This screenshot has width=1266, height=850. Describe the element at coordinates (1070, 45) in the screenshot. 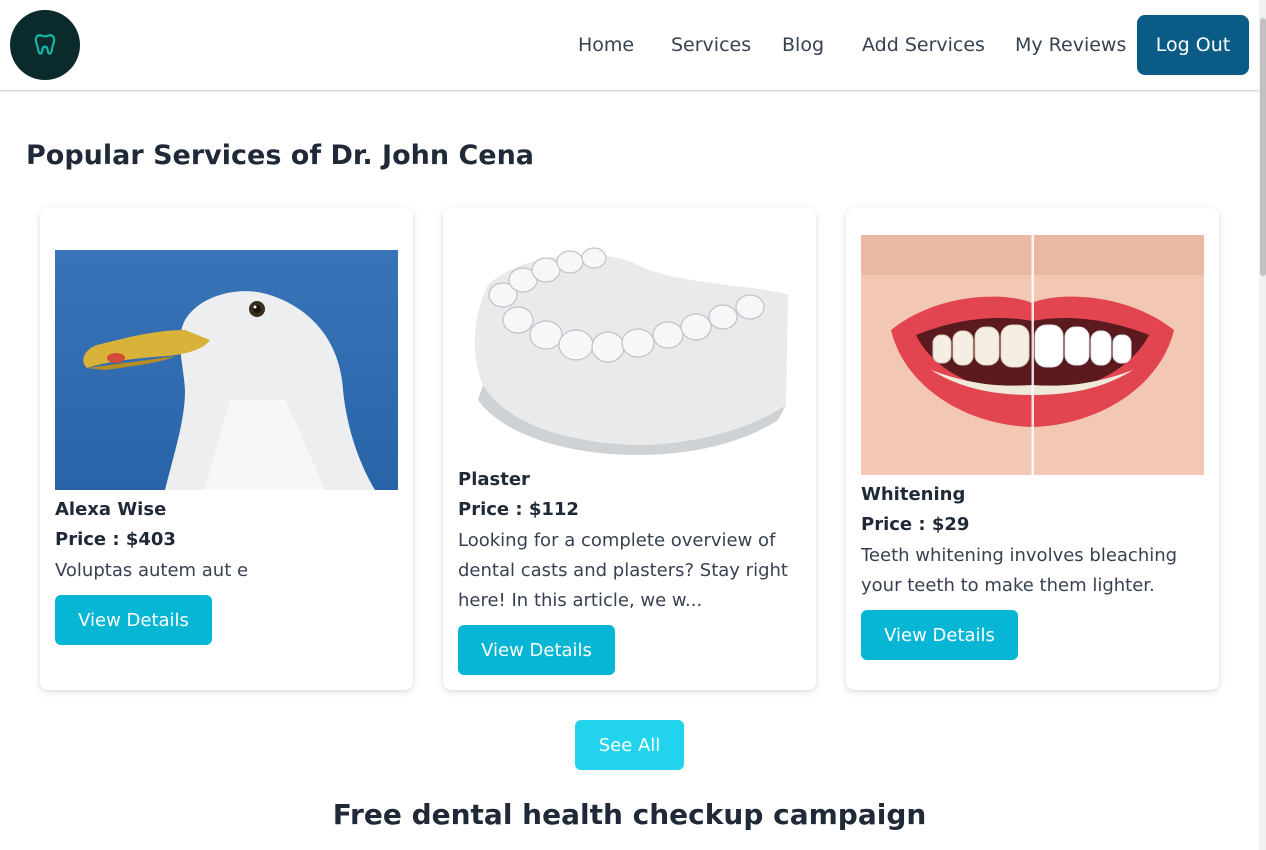

I see `nav-my-reviews-link: My Reviews` at that location.